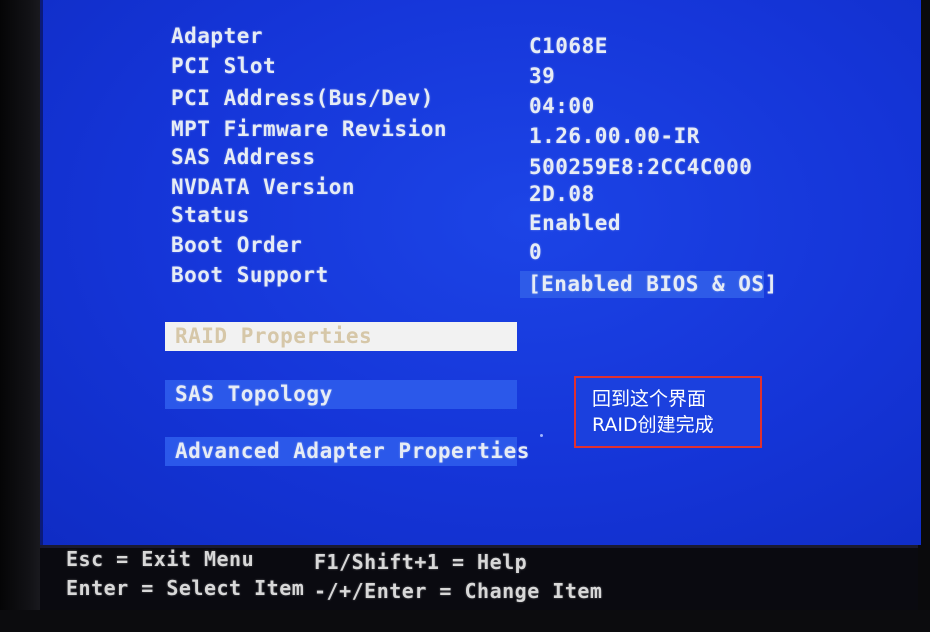 The image size is (930, 632). Describe the element at coordinates (341, 336) in the screenshot. I see `menu-item-raid-properties: RAID Properties` at that location.